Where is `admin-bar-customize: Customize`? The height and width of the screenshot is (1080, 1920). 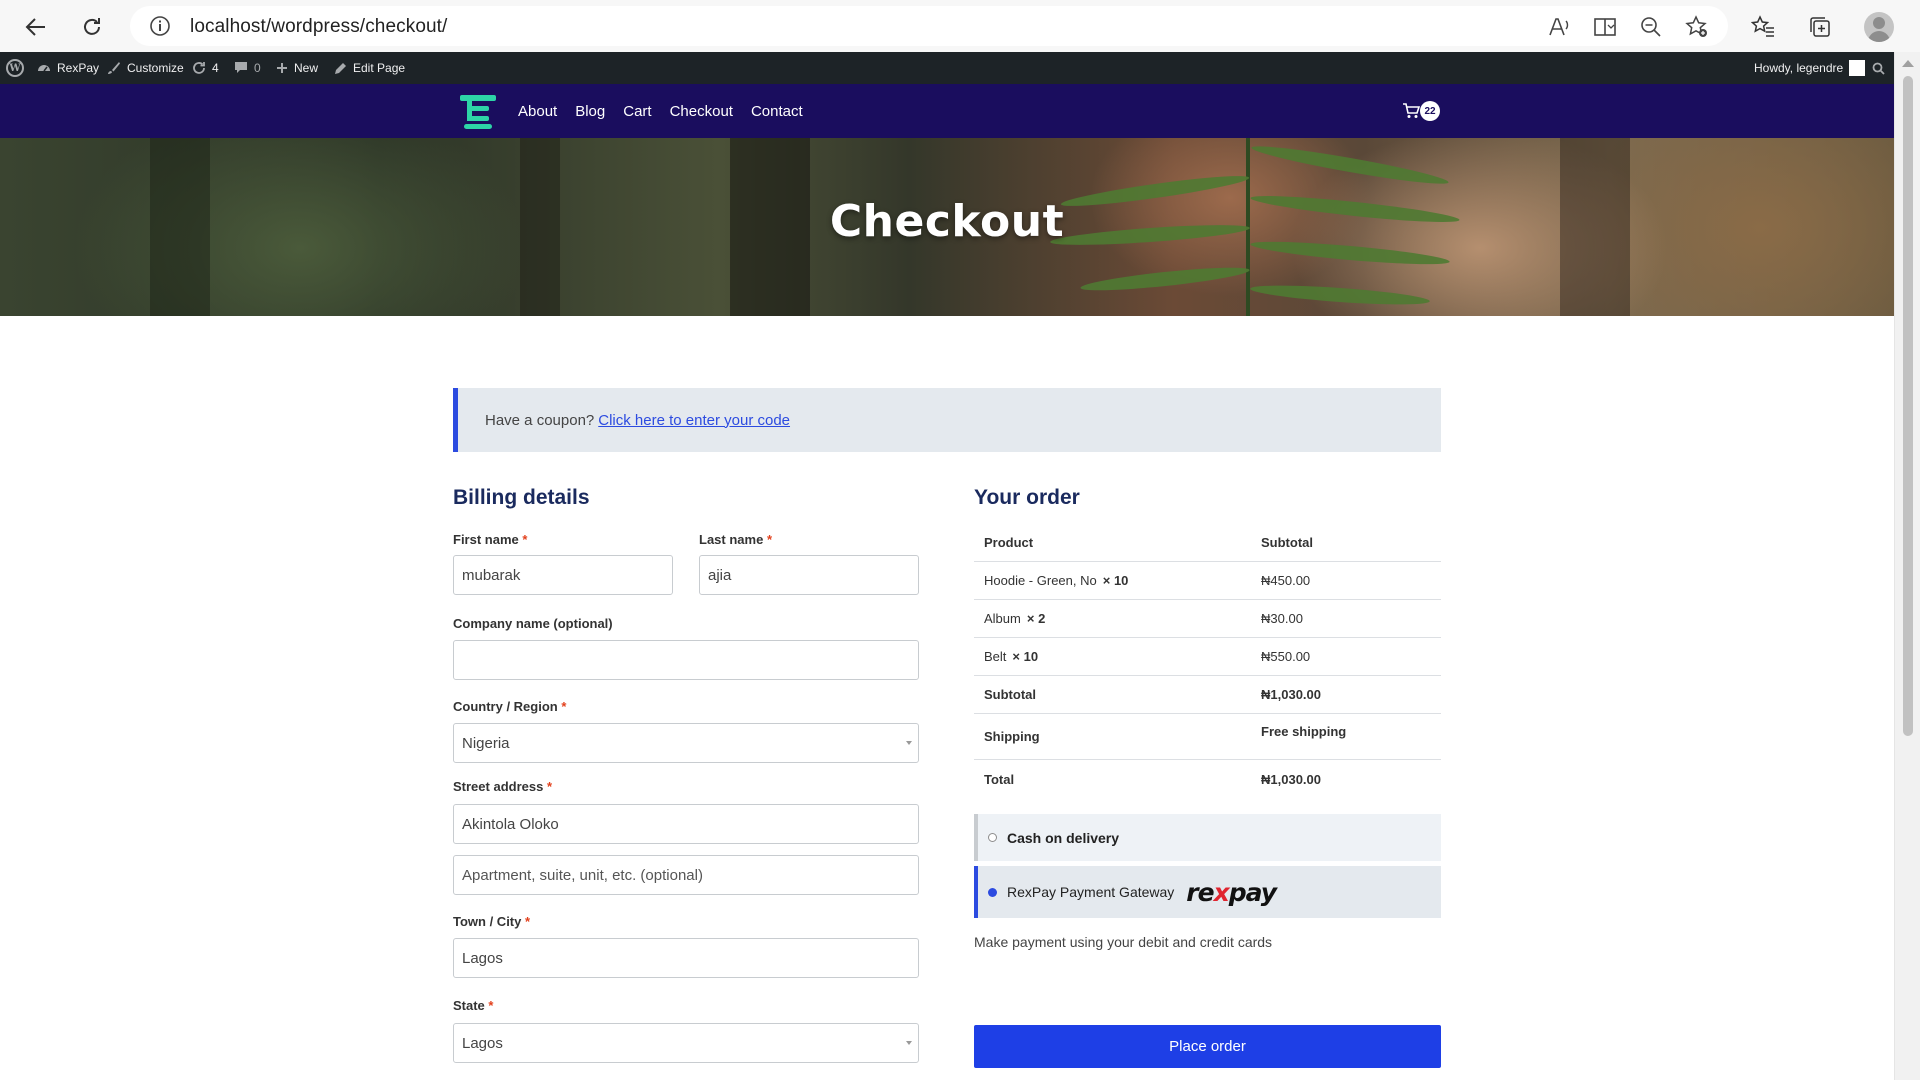
admin-bar-customize: Customize is located at coordinates (145, 68).